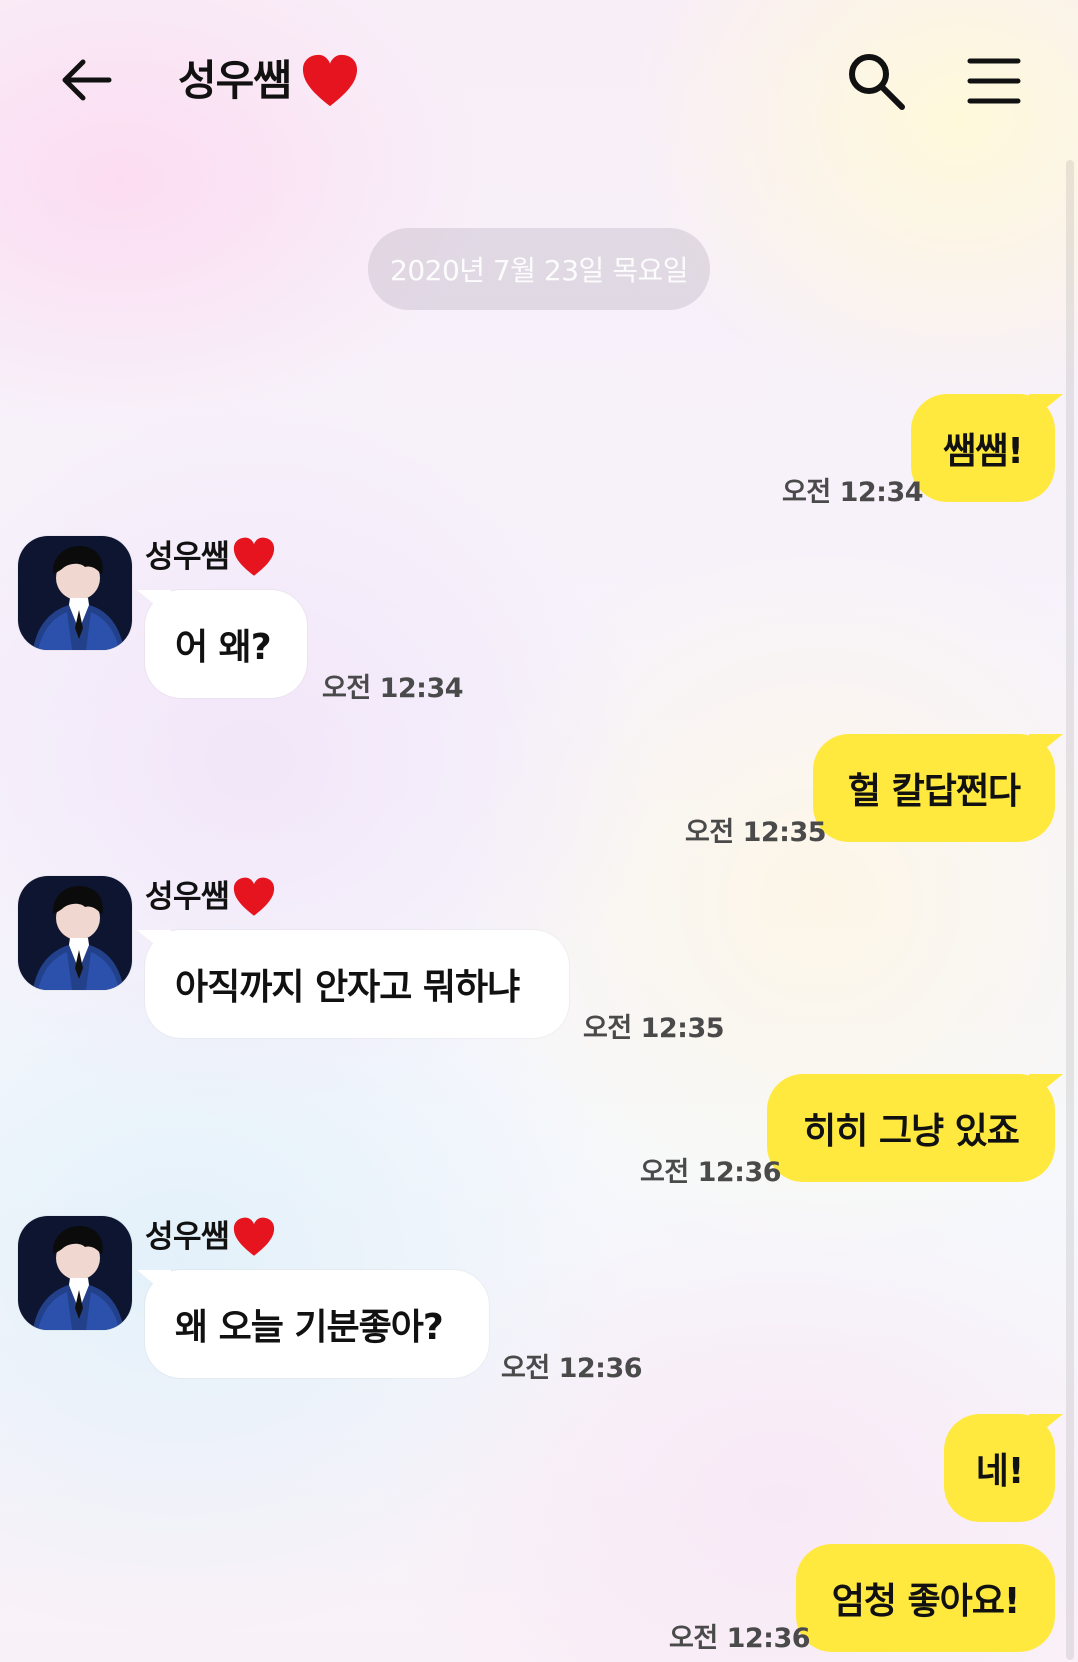  Describe the element at coordinates (934, 791) in the screenshot. I see `message-text: 헐 칼답쩐다` at that location.